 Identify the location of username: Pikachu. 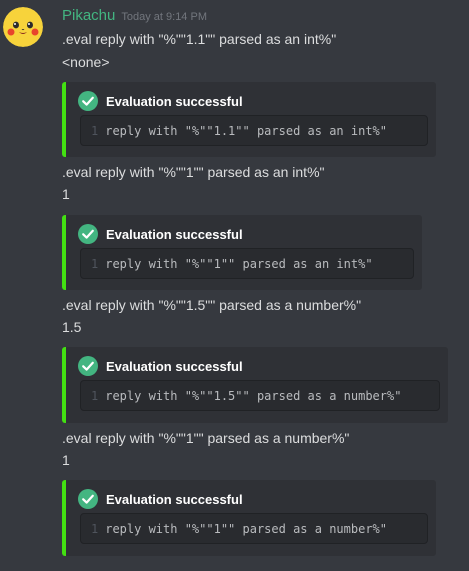
(88, 15).